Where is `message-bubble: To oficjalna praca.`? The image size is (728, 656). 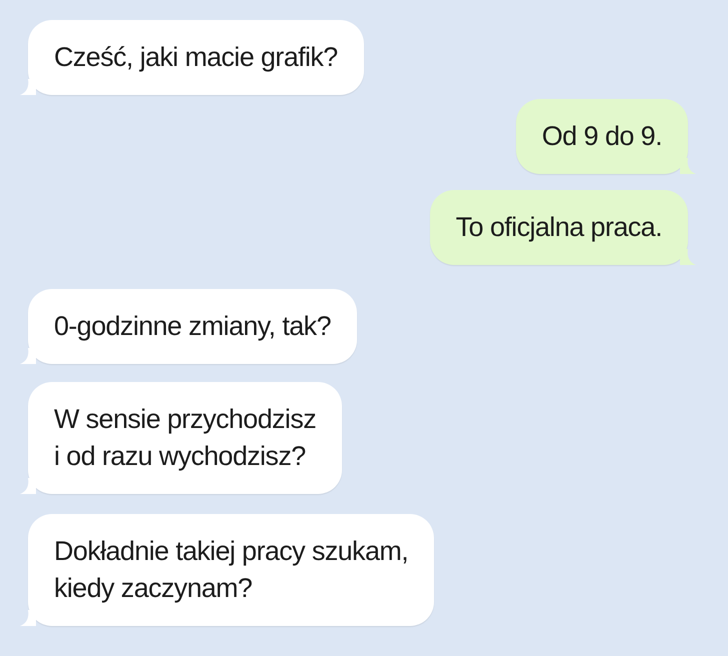 message-bubble: To oficjalna praca. is located at coordinates (559, 227).